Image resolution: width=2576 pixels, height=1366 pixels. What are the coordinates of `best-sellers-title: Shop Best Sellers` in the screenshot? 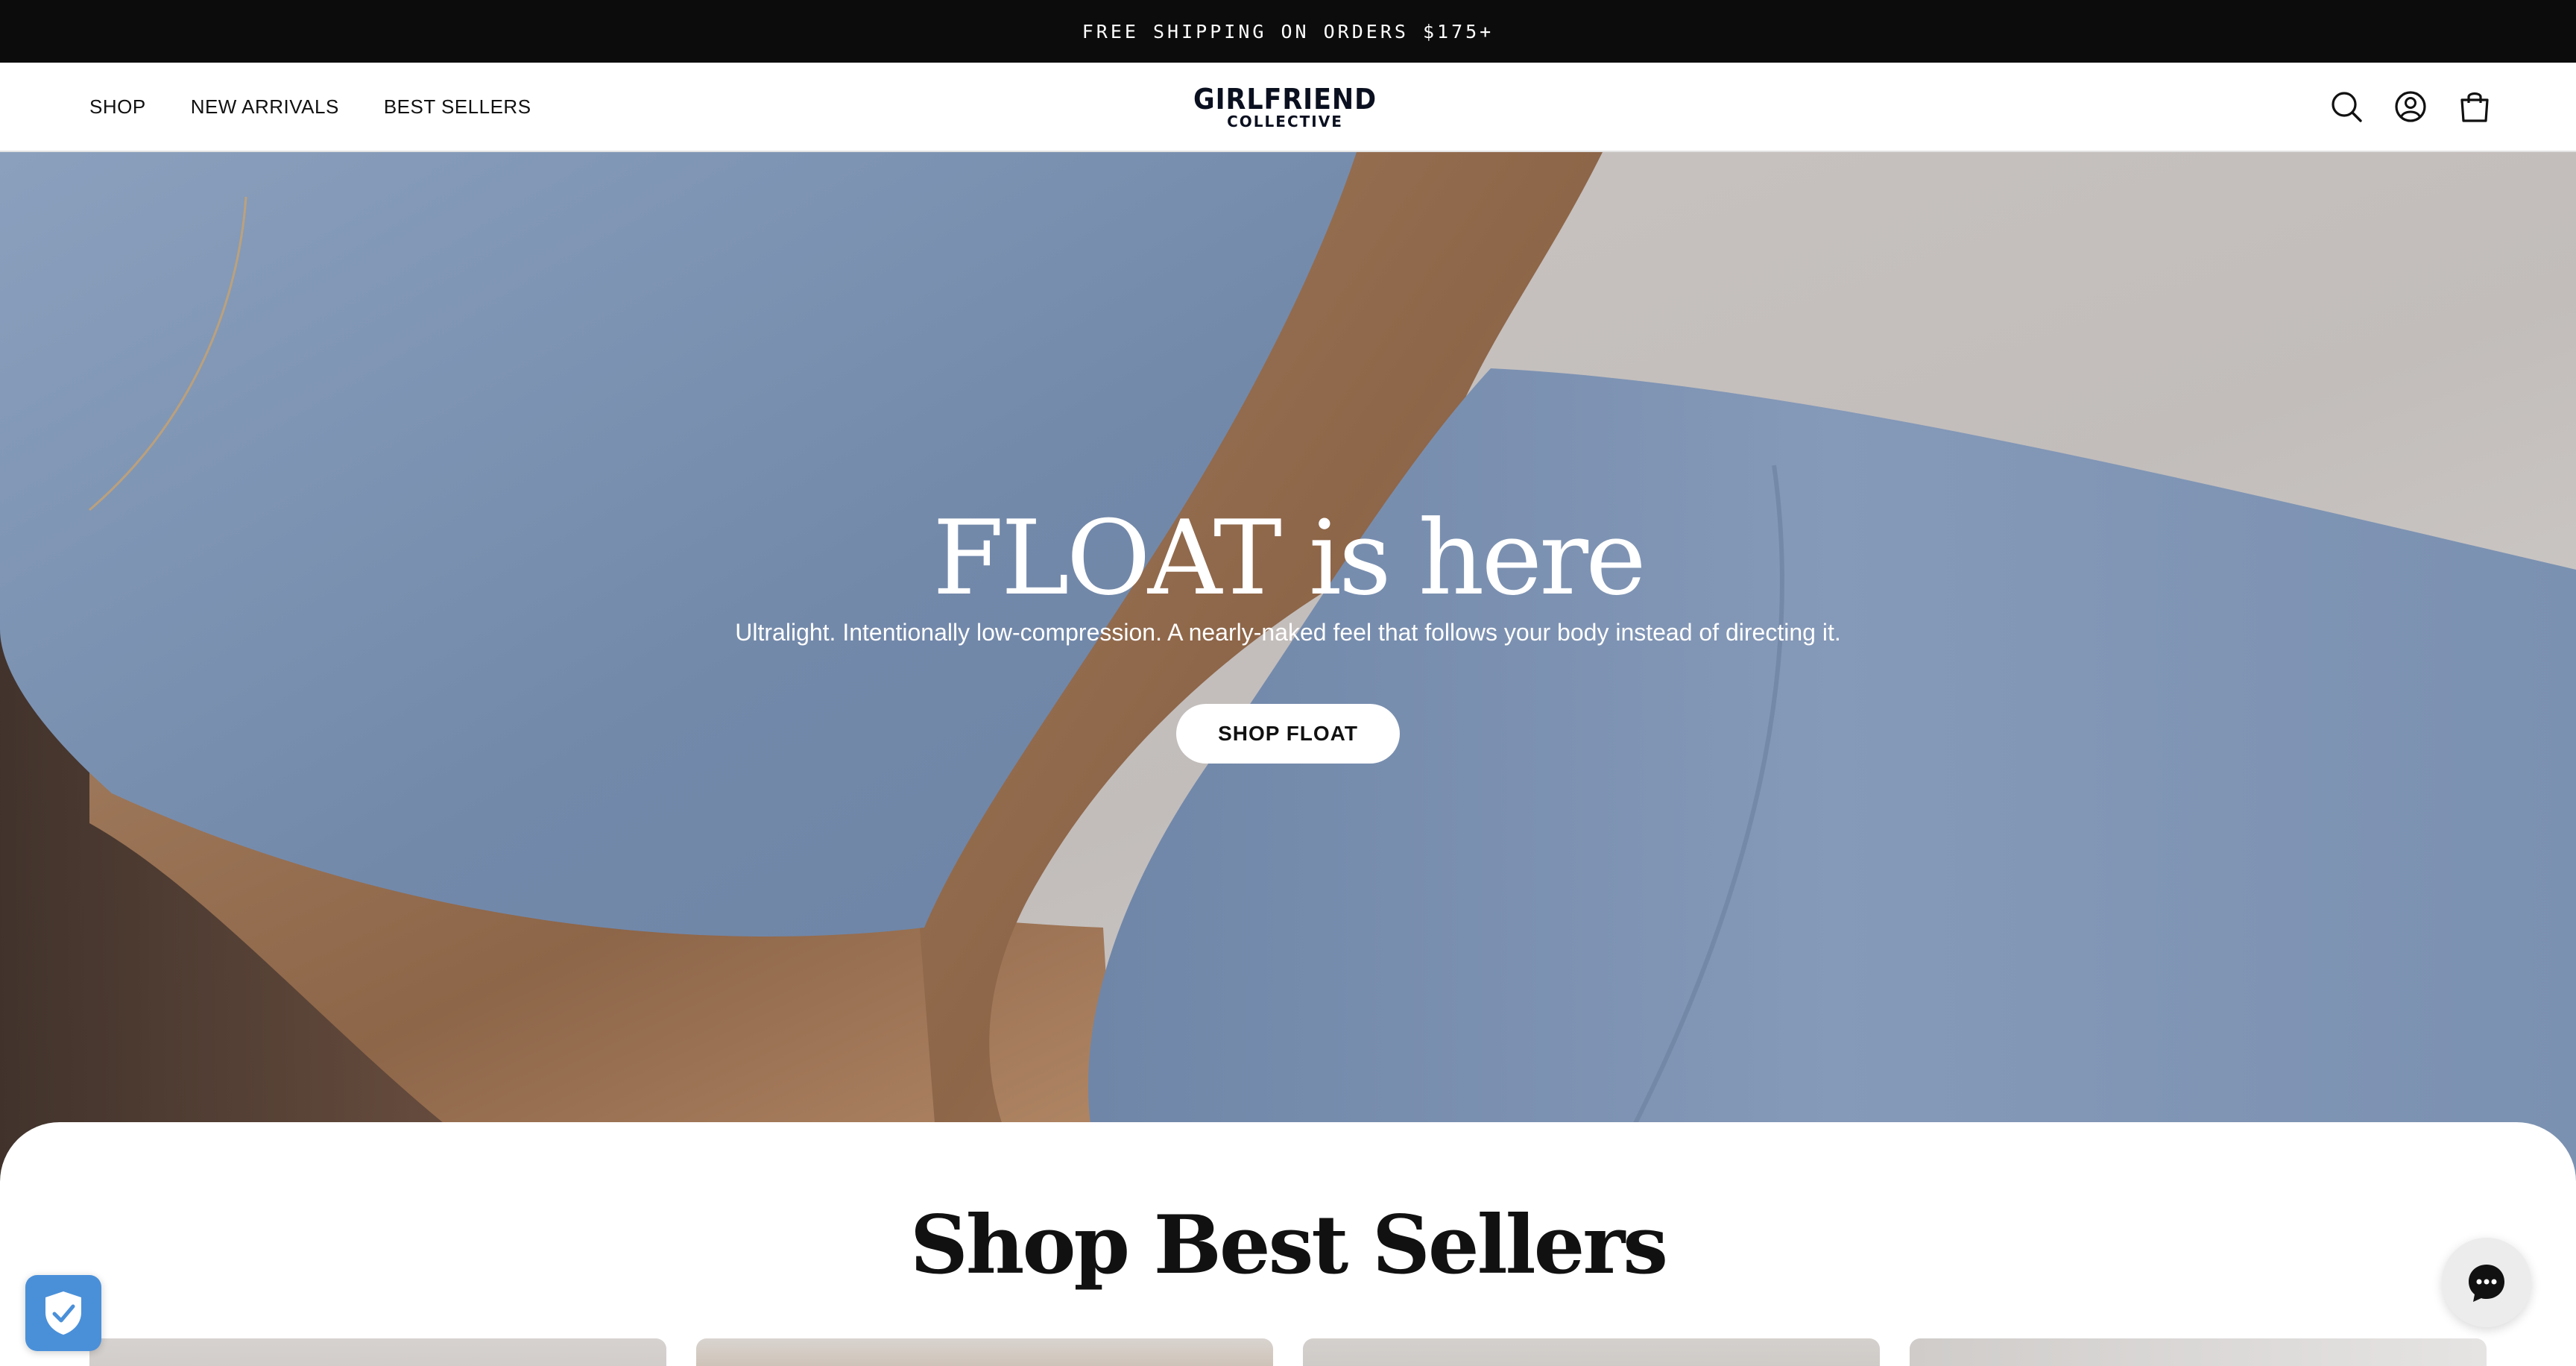 It's located at (1288, 1245).